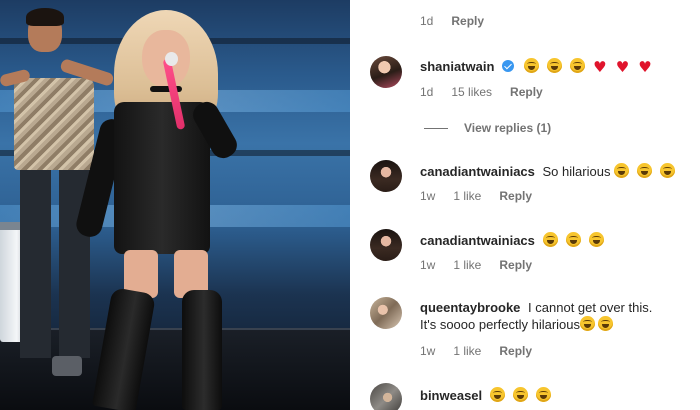  Describe the element at coordinates (457, 66) in the screenshot. I see `comment-username: shaniatwain` at that location.